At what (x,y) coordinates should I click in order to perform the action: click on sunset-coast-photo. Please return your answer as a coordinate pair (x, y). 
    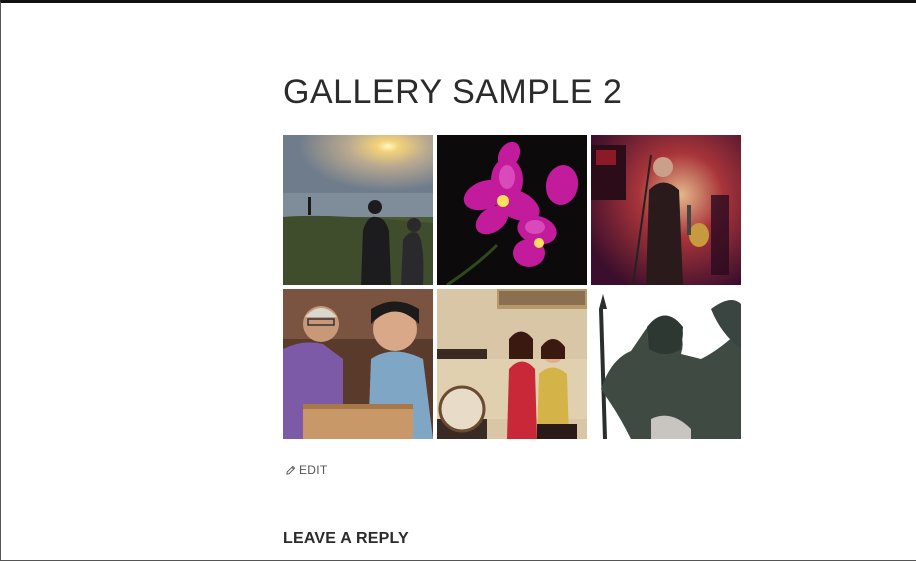
    Looking at the image, I should click on (358, 210).